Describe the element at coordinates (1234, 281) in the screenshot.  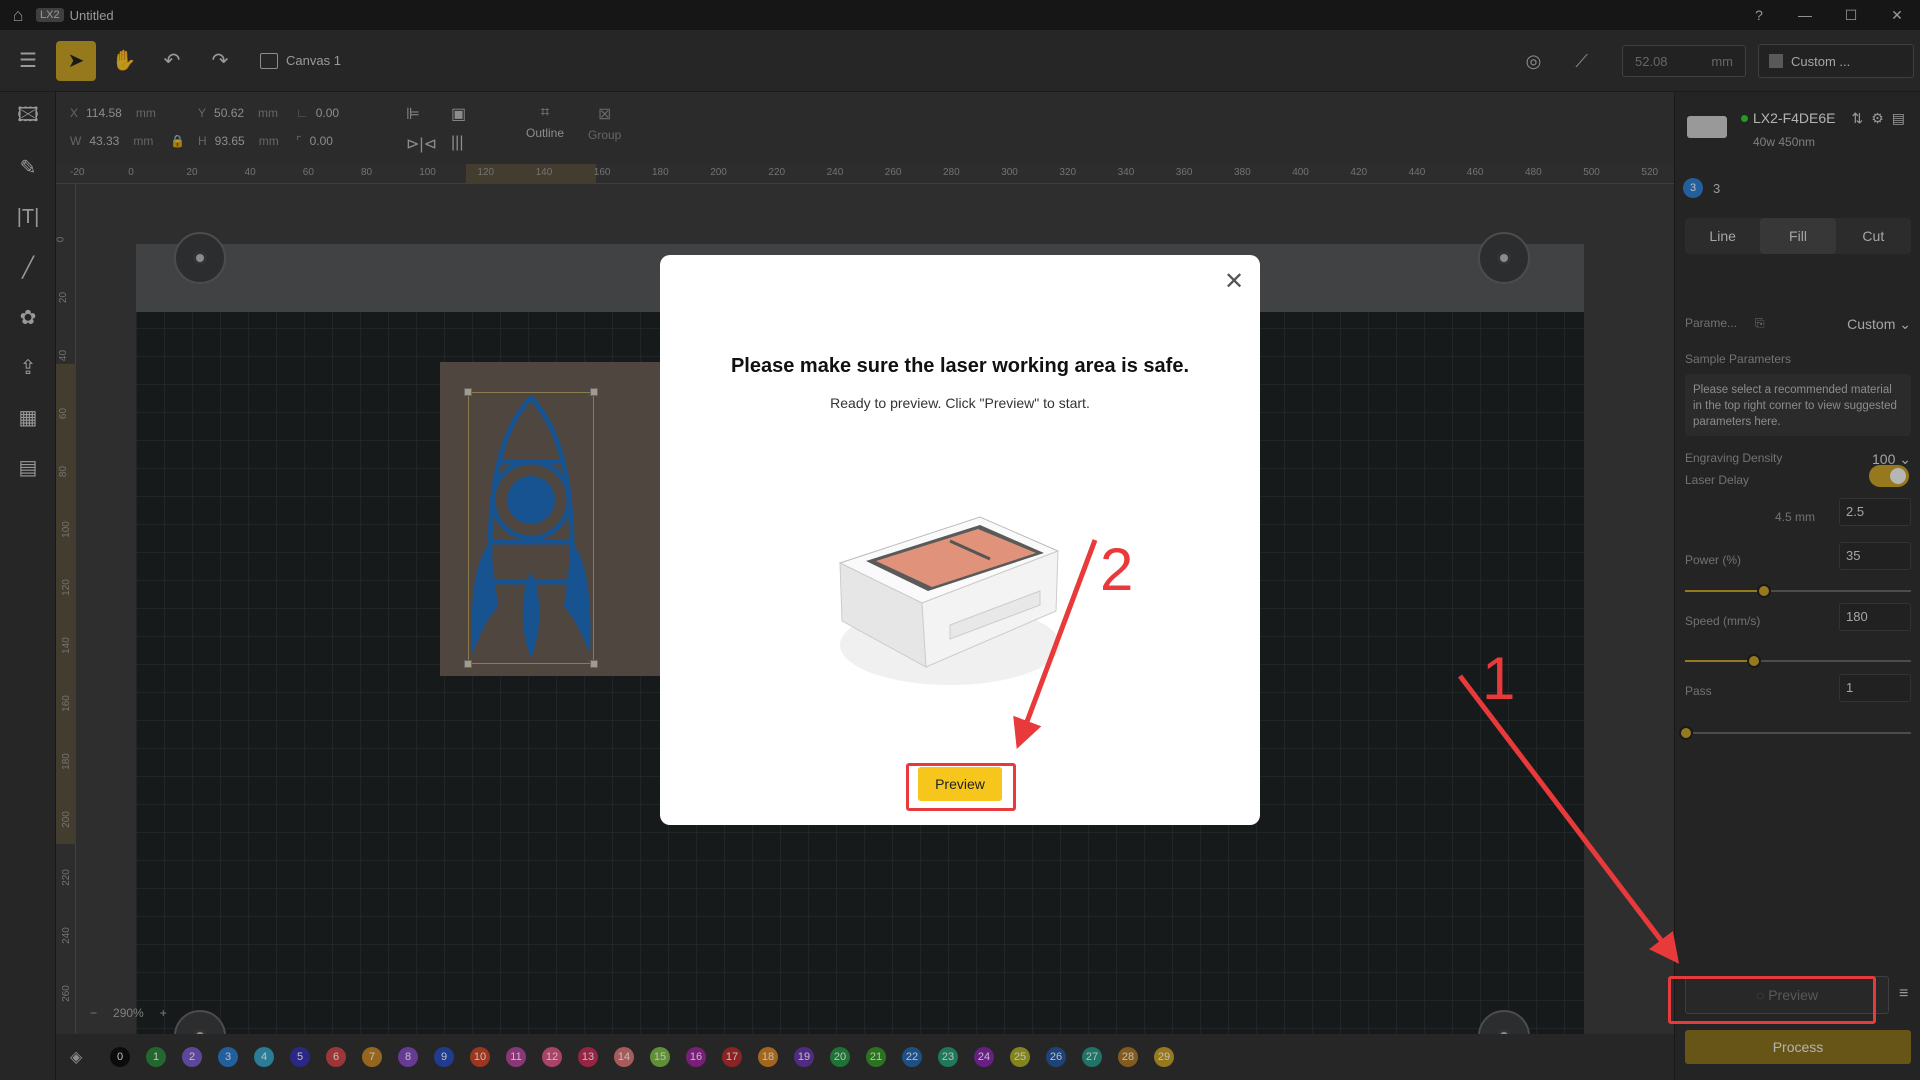
I see `close-icon: ✕` at that location.